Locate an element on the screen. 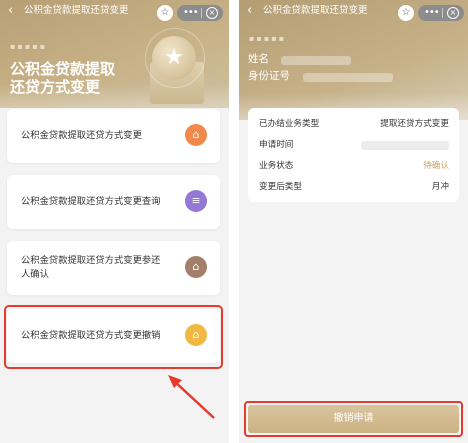 Image resolution: width=468 pixels, height=443 pixels. capsule-divider is located at coordinates (442, 13).